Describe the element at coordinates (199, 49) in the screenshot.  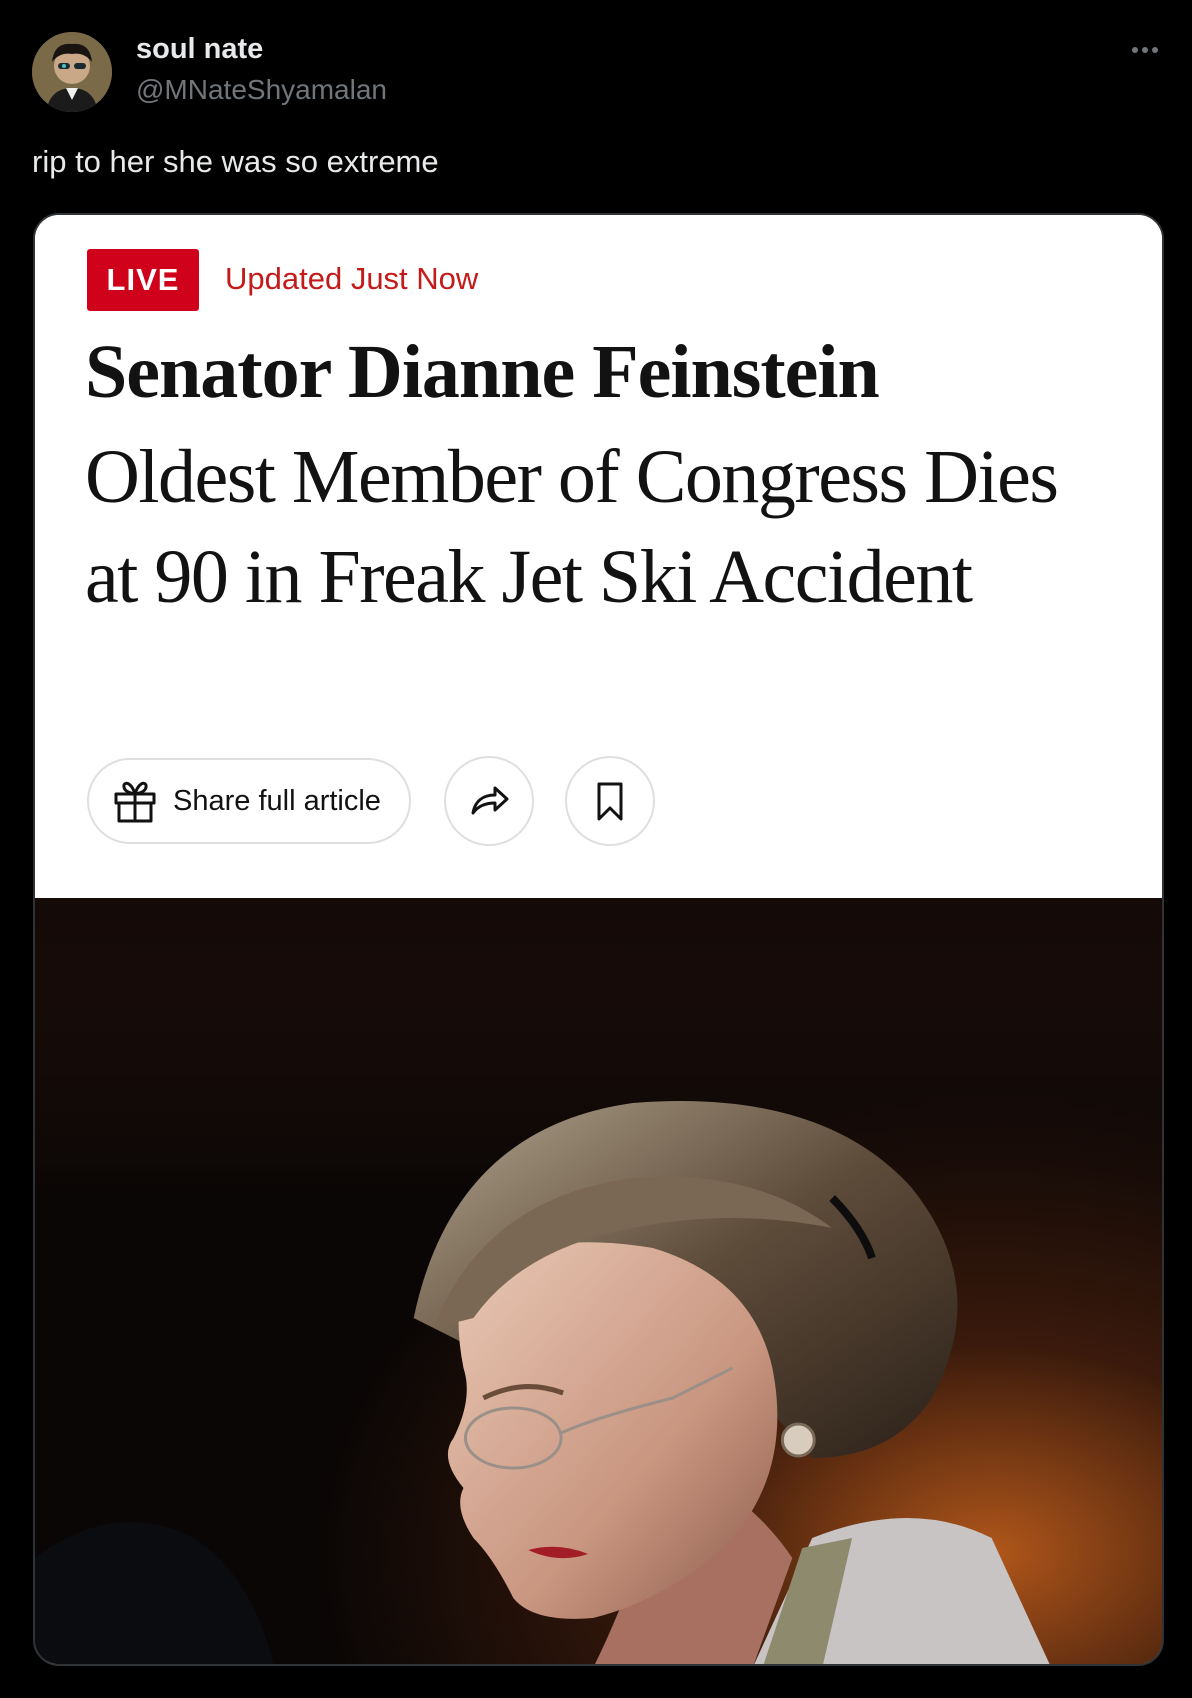
I see `display-name: soul nate` at that location.